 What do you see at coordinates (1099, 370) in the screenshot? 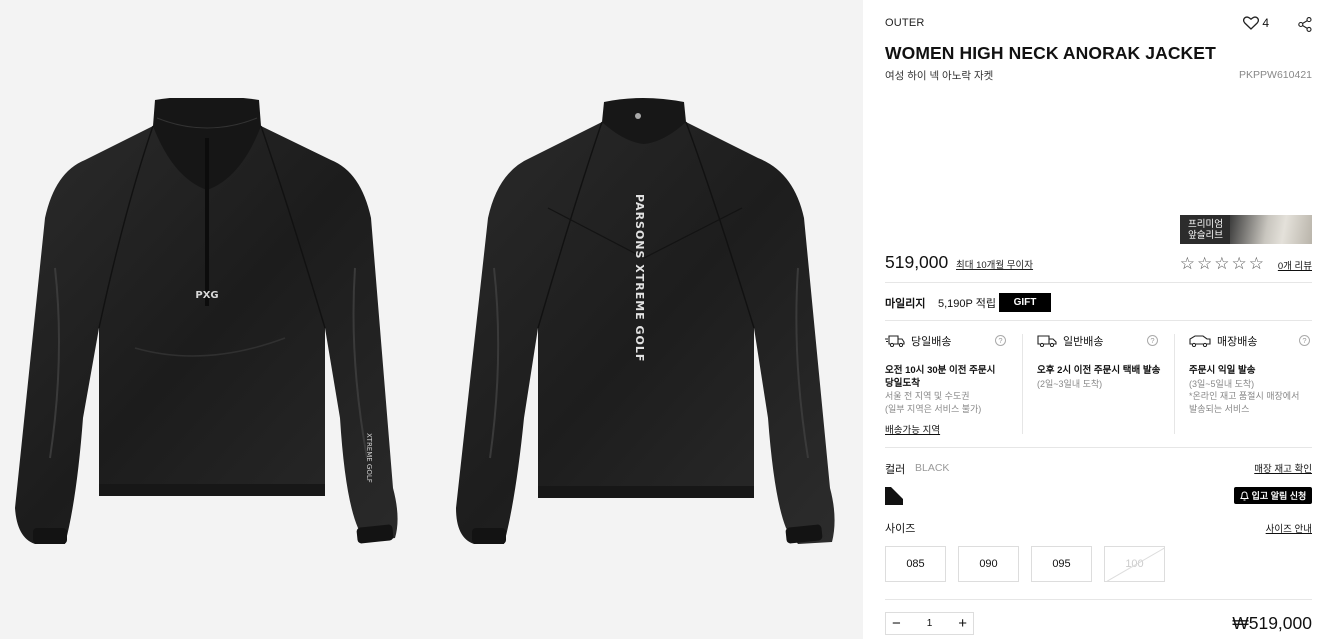
I see `shipping-strong: 오후 2시 이전 주문시 택배 발송` at bounding box center [1099, 370].